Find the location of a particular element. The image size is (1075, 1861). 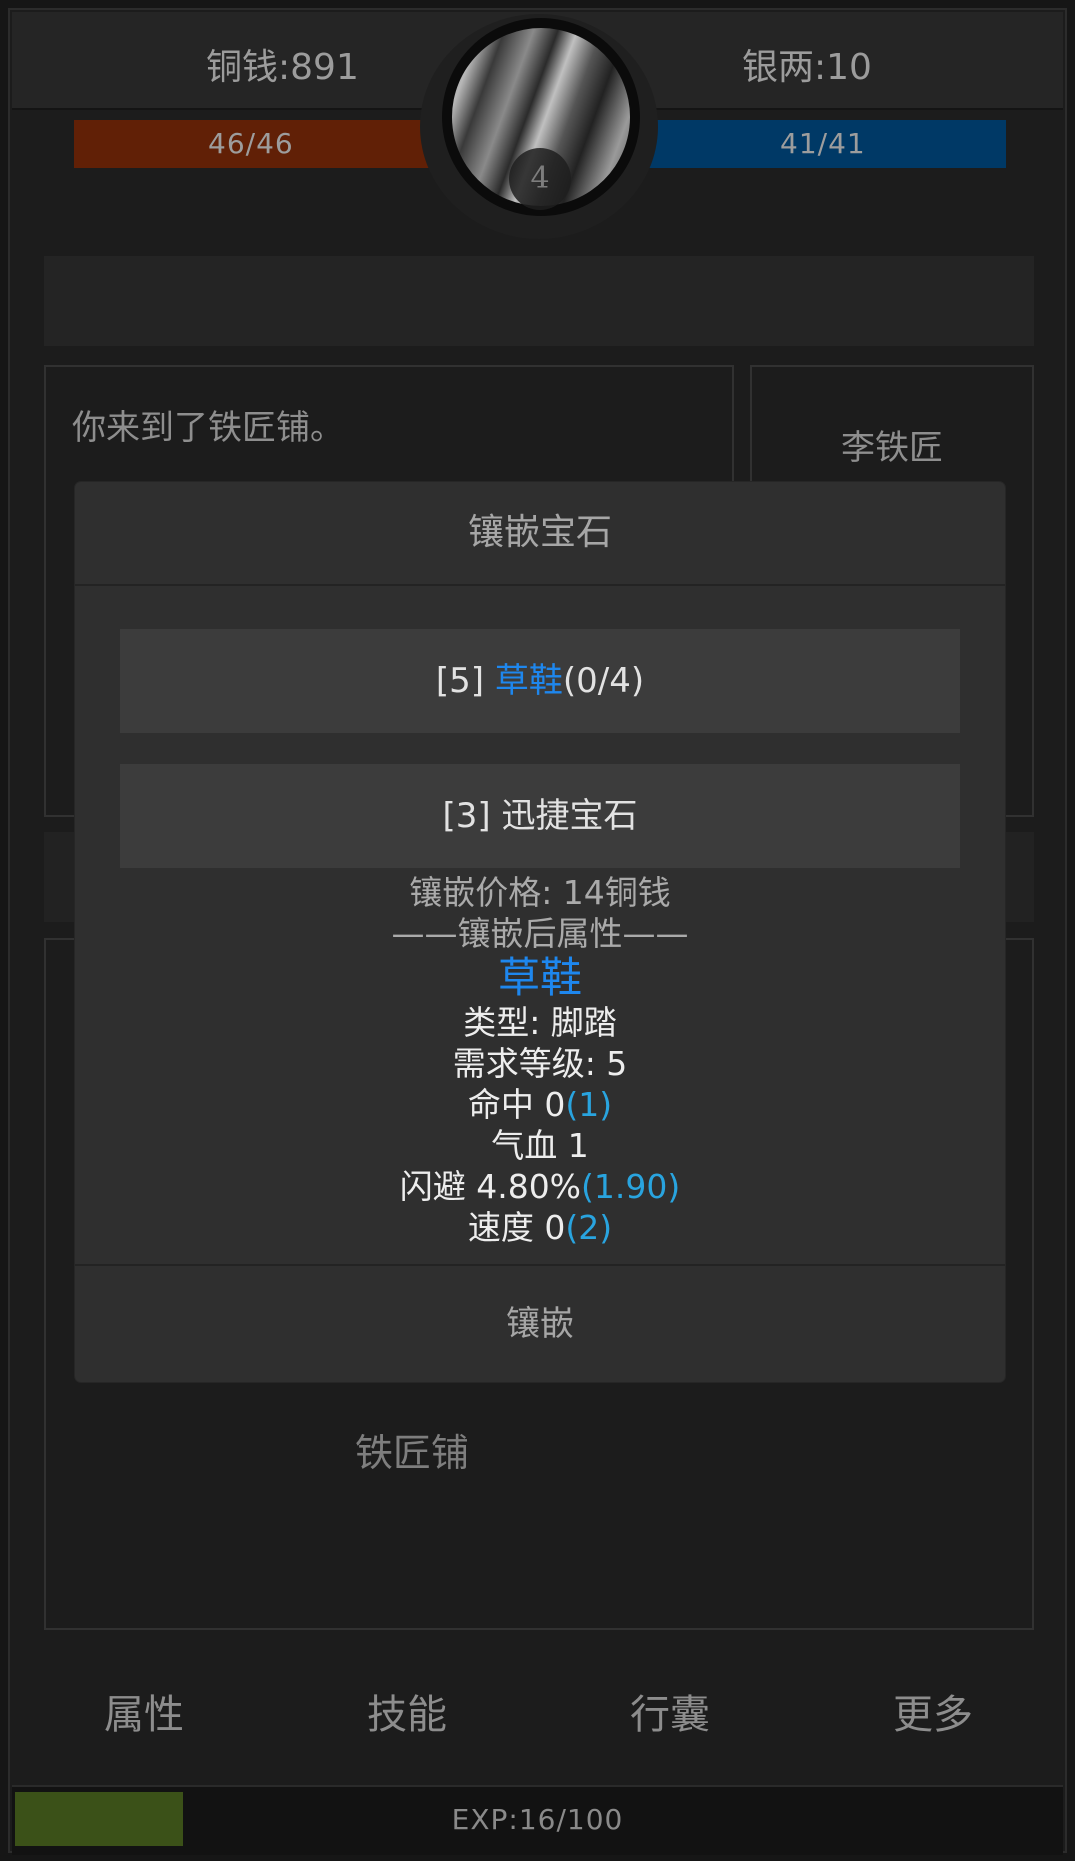

item-type: 类型: 脚踏 is located at coordinates (540, 1022).